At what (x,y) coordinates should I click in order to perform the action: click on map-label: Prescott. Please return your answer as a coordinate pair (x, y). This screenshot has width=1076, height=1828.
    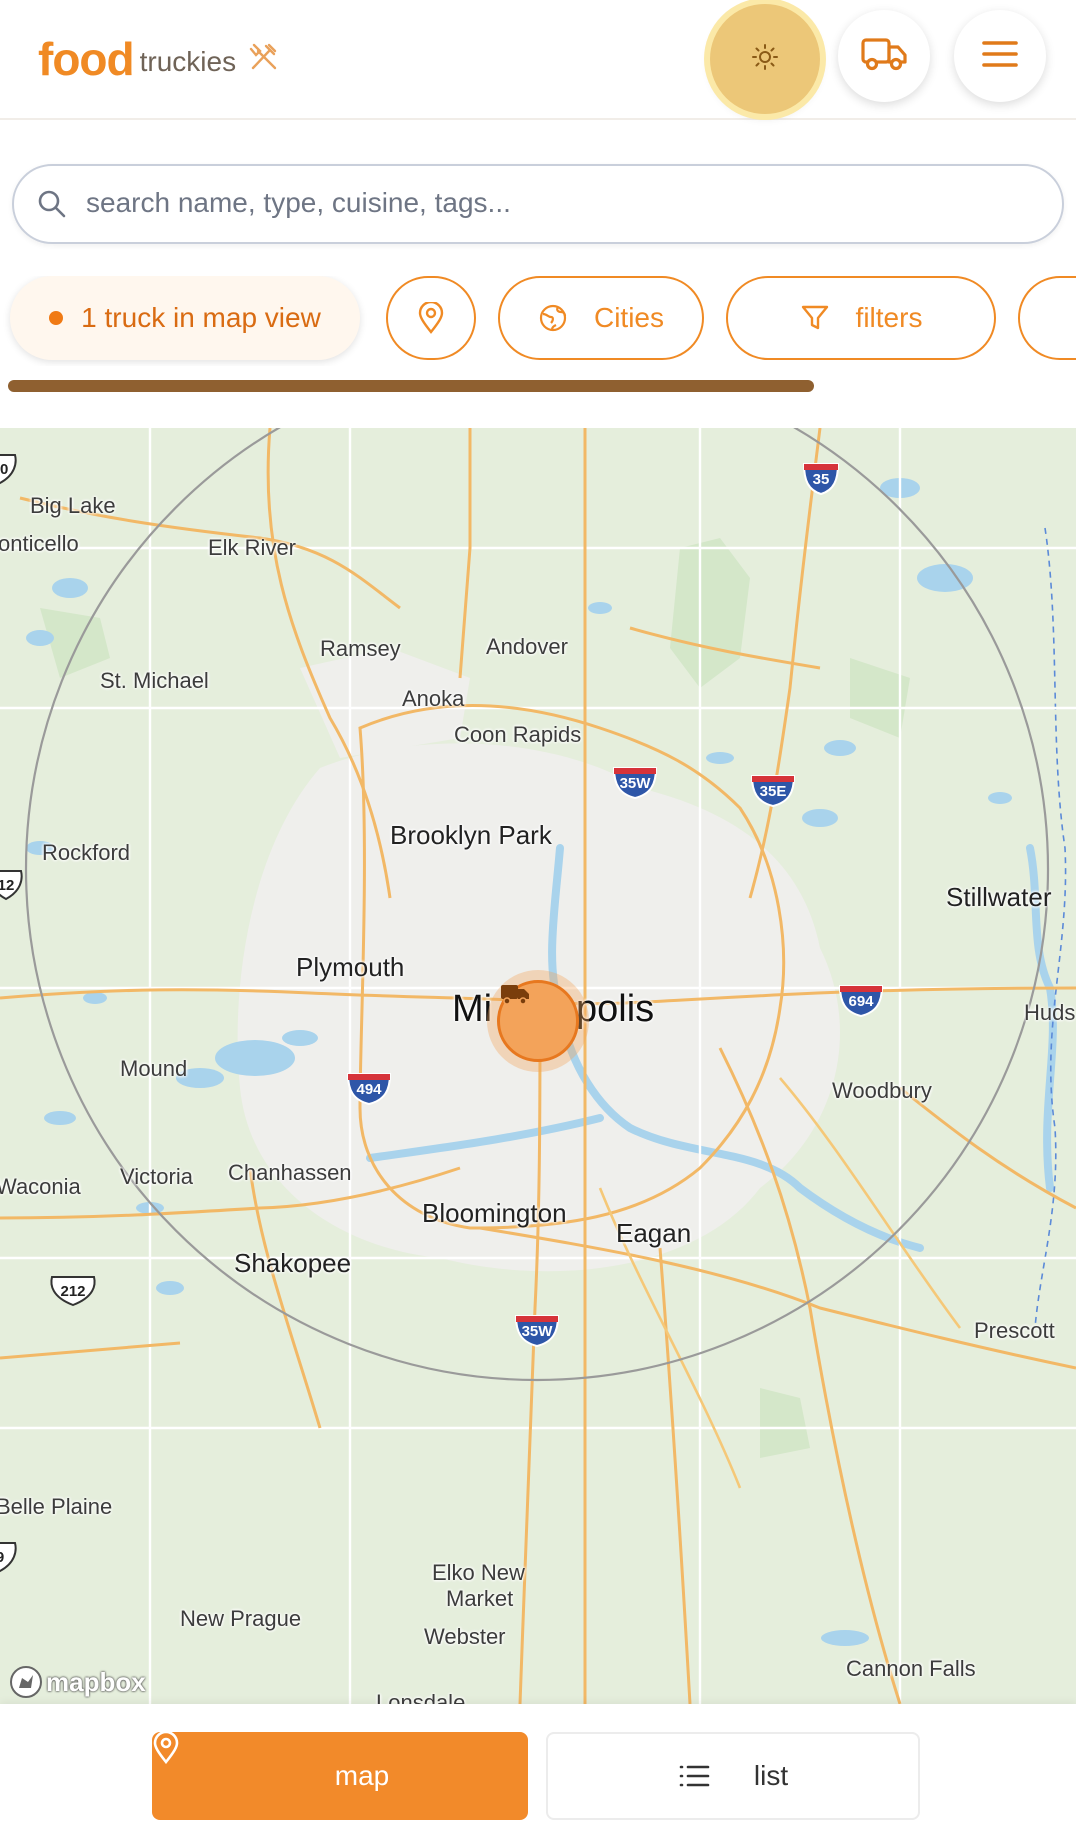
    Looking at the image, I should click on (1014, 1330).